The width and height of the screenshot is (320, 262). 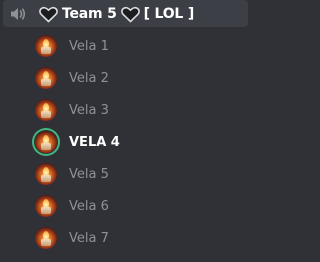 What do you see at coordinates (89, 206) in the screenshot?
I see `username: Vela 6` at bounding box center [89, 206].